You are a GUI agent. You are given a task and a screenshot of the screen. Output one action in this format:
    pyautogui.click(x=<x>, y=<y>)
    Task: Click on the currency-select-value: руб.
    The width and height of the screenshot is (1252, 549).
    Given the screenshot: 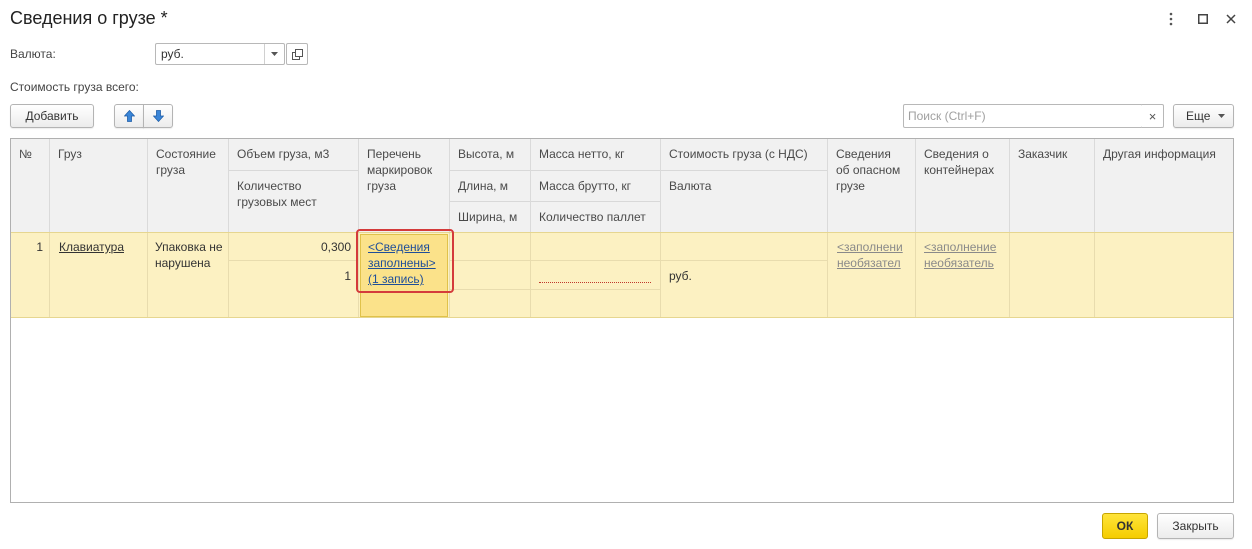 What is the action you would take?
    pyautogui.click(x=172, y=54)
    